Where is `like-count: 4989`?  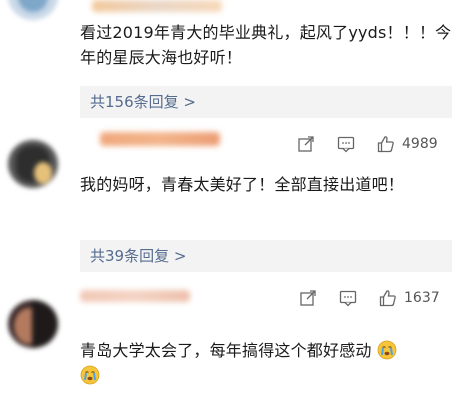
like-count: 4989 is located at coordinates (420, 144).